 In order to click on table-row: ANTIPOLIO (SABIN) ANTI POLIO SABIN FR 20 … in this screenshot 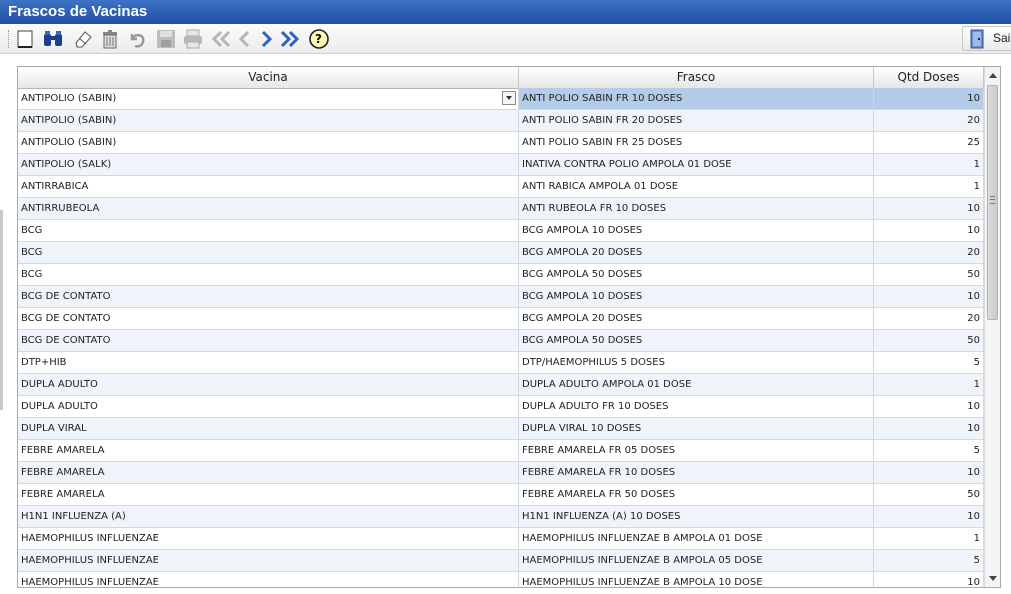, I will do `click(501, 121)`.